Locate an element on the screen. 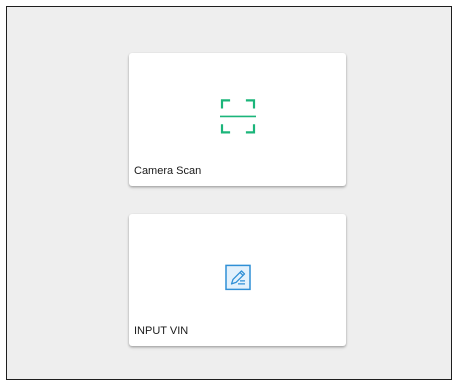 This screenshot has width=460, height=386. input-vin-label: INPUT VIN is located at coordinates (161, 331).